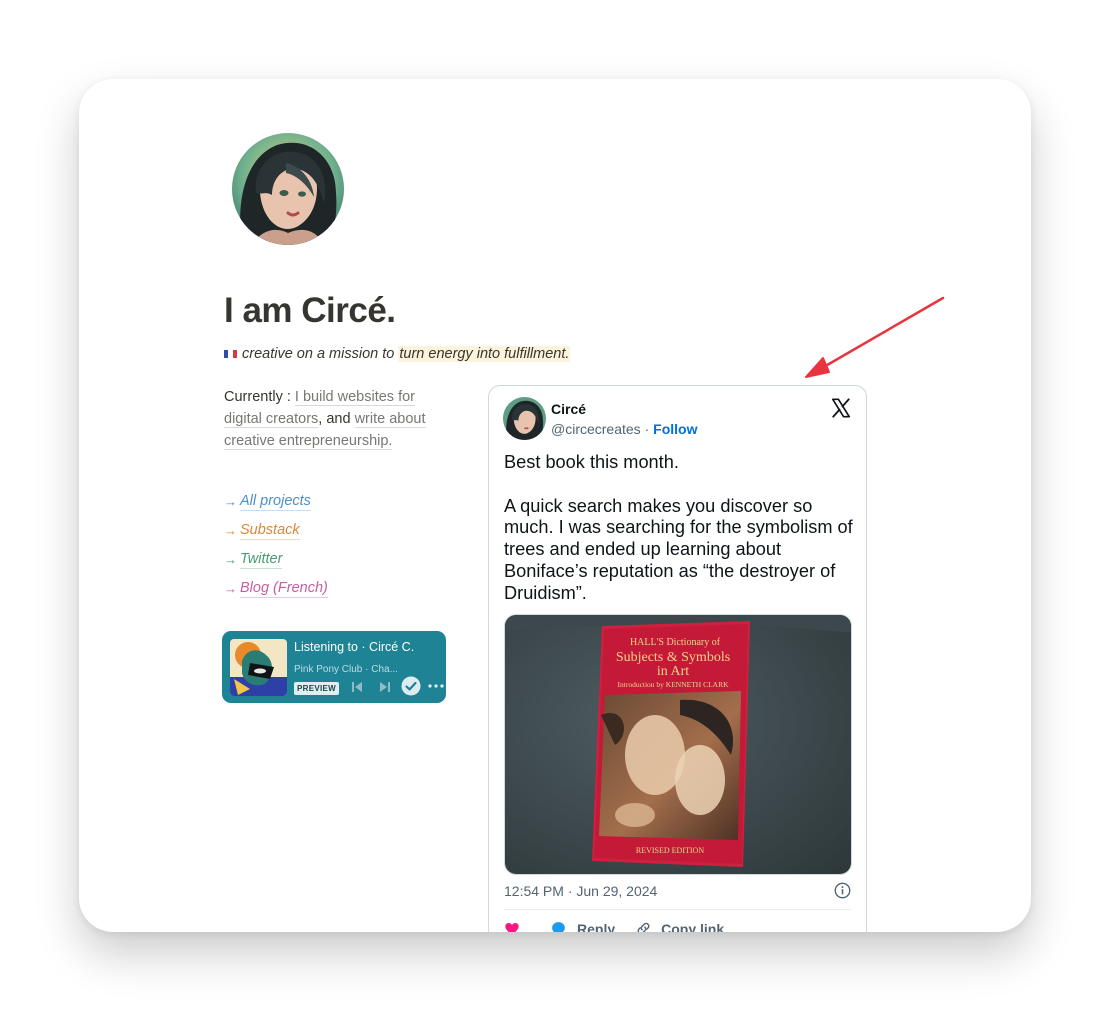  Describe the element at coordinates (258, 667) in the screenshot. I see `album-cover` at that location.